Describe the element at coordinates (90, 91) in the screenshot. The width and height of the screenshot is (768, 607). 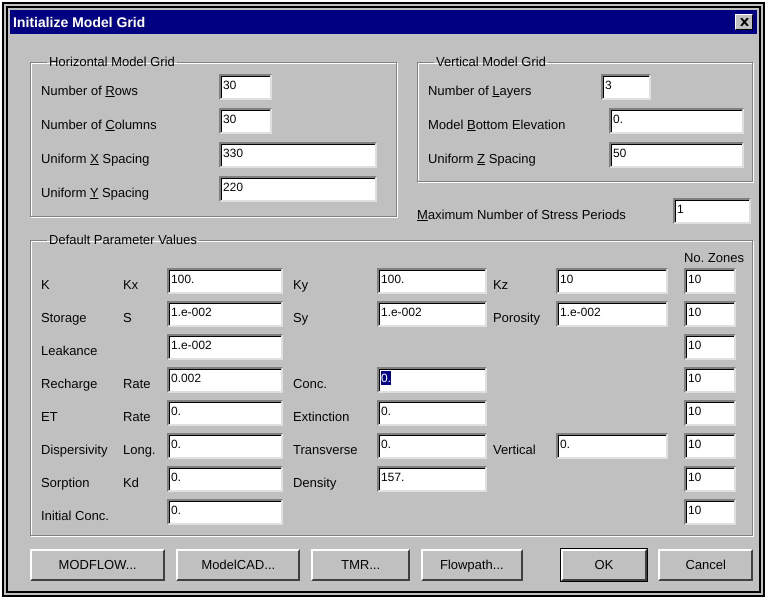
I see `field-label: Number of Rows` at that location.